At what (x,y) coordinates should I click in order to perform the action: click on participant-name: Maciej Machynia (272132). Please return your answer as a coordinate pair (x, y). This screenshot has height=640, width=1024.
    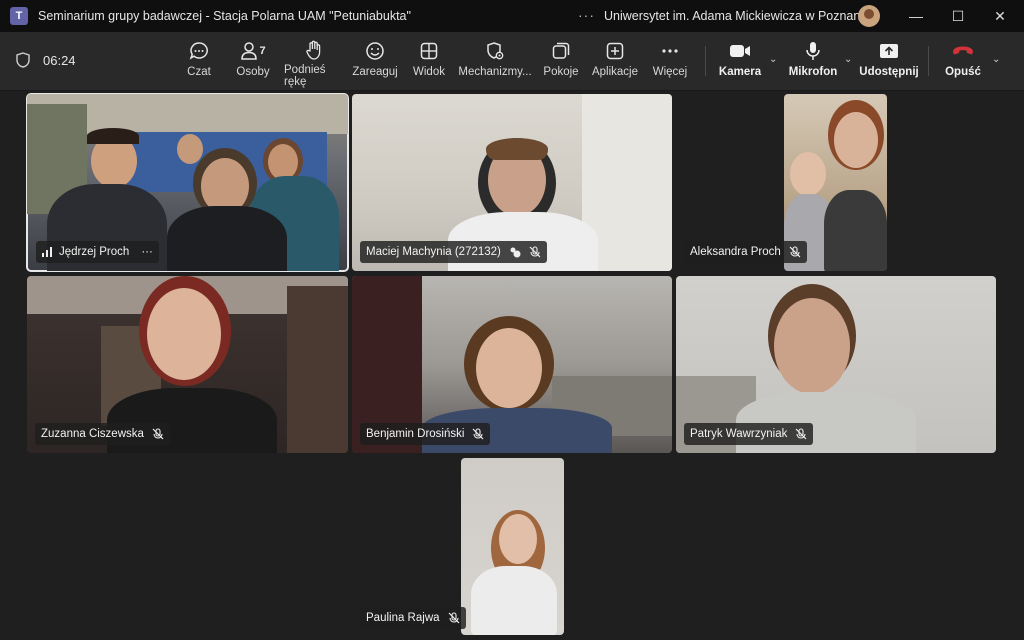
    Looking at the image, I should click on (433, 252).